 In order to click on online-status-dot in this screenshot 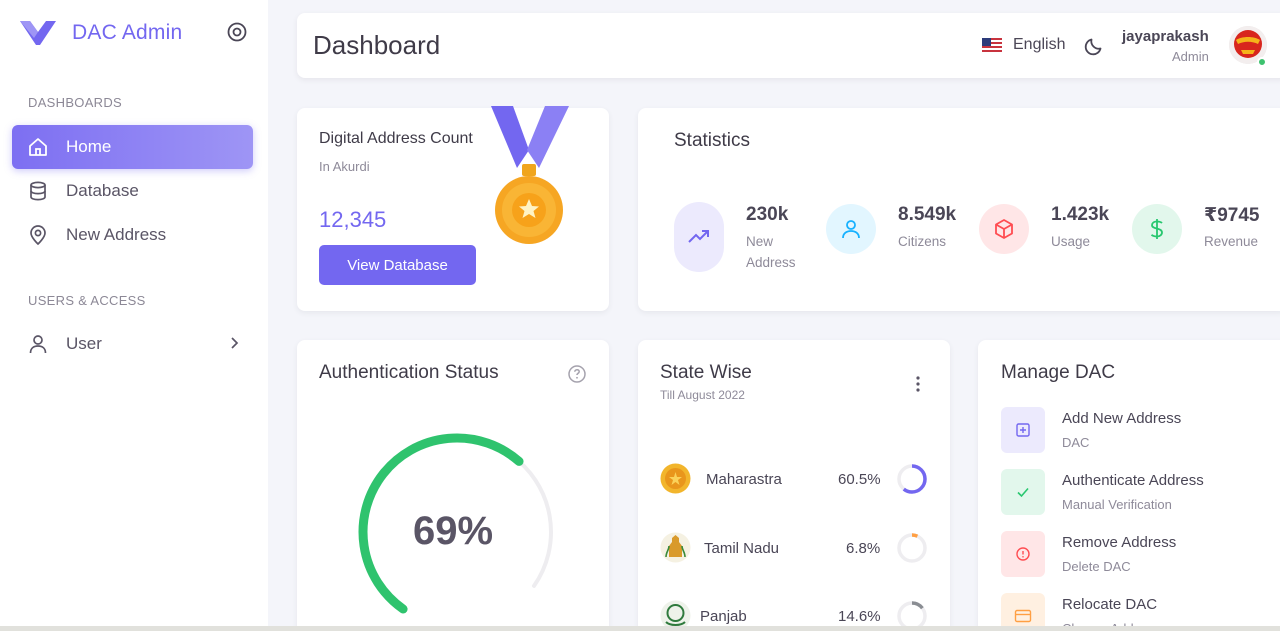, I will do `click(1262, 62)`.